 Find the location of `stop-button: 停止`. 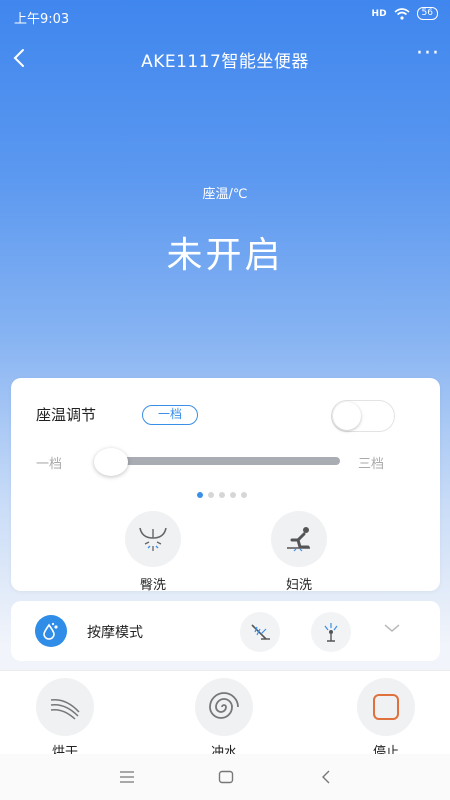

stop-button: 停止 is located at coordinates (386, 719).